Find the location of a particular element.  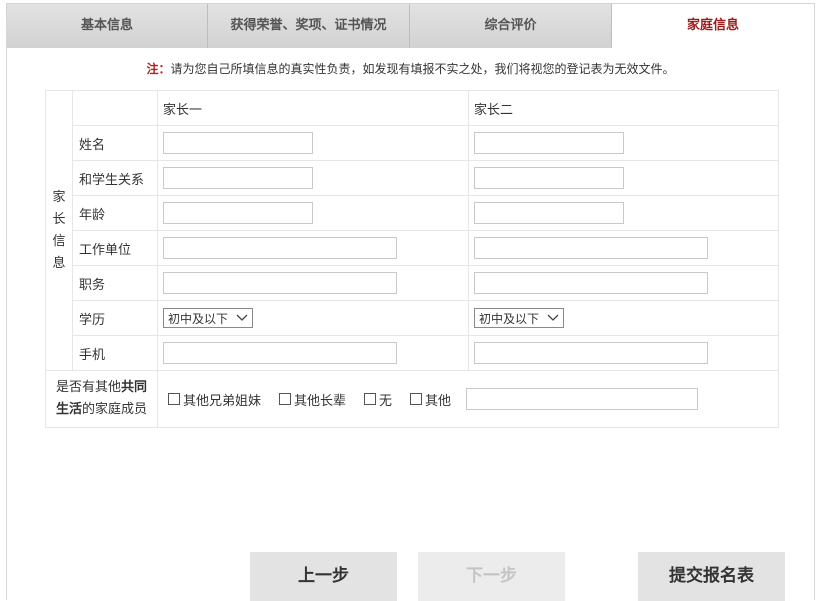

parent1-phone-input is located at coordinates (280, 353).